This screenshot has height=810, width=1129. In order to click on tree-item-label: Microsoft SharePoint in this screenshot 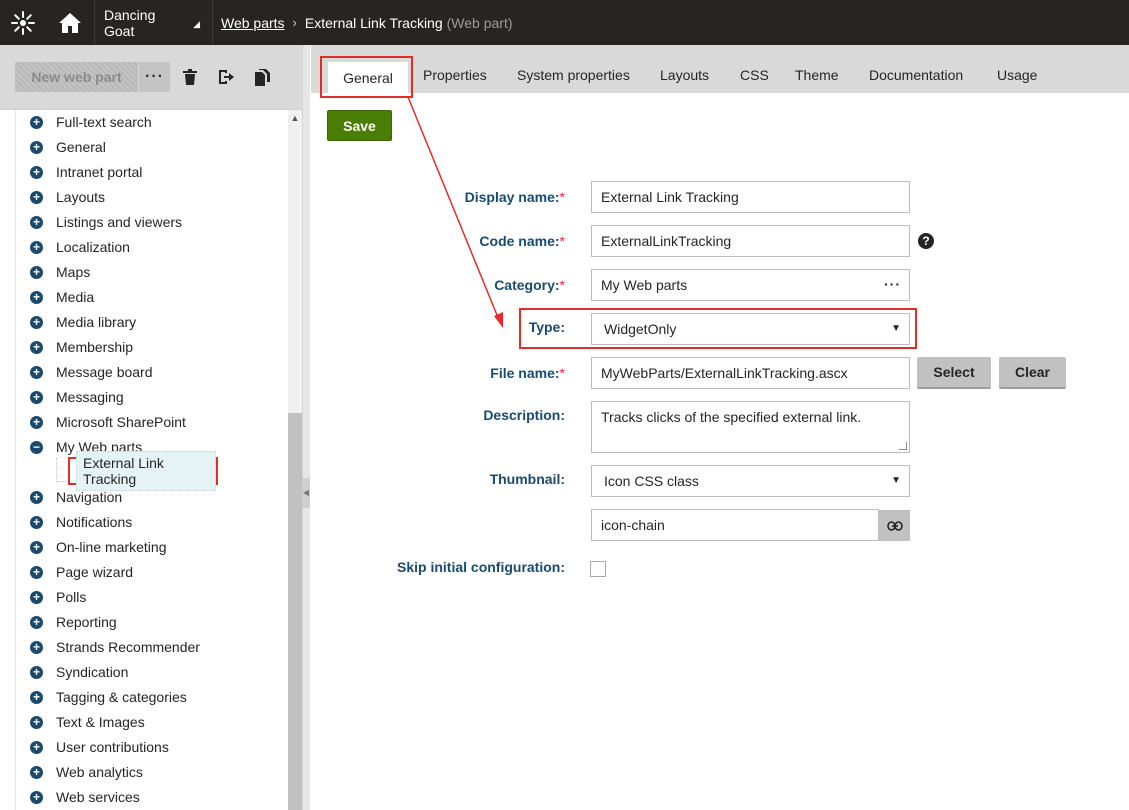, I will do `click(121, 422)`.